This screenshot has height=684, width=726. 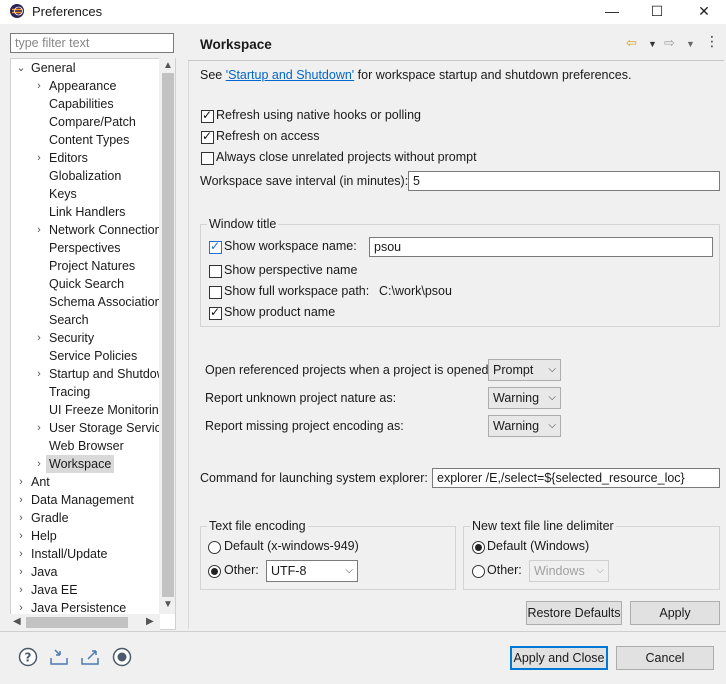 I want to click on encoding-other-radio, so click(x=214, y=571).